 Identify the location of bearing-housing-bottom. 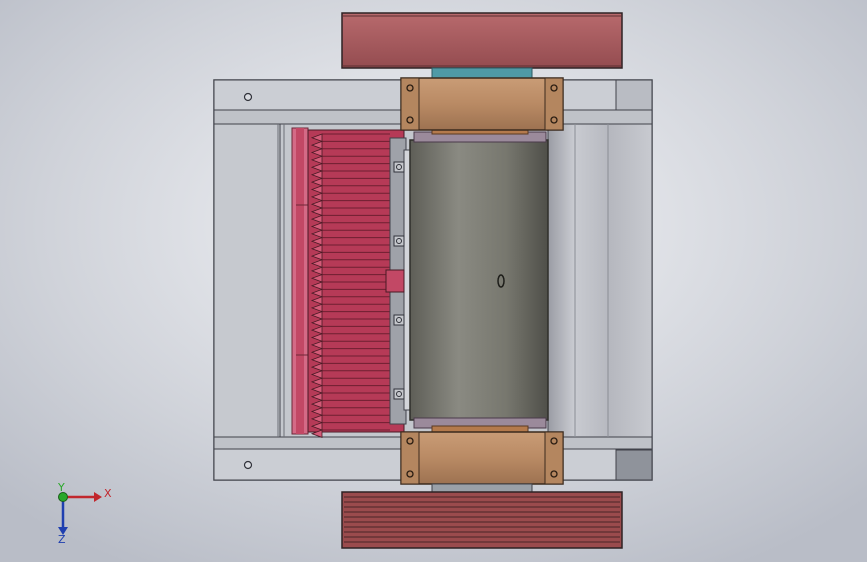
(482, 458).